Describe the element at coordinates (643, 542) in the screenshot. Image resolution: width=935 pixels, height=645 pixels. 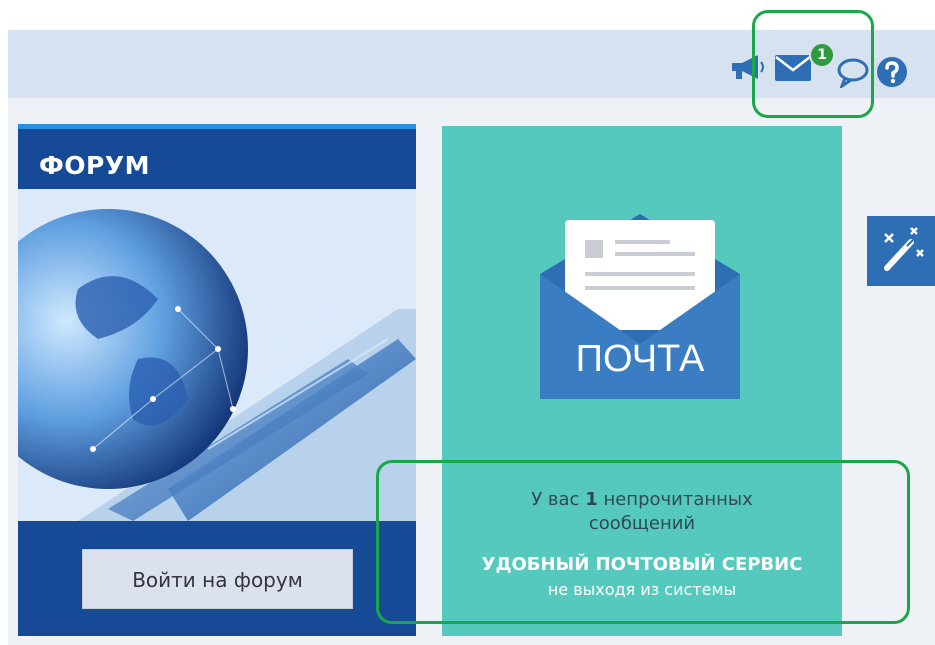
I see `highlight-mail-info-frame` at that location.